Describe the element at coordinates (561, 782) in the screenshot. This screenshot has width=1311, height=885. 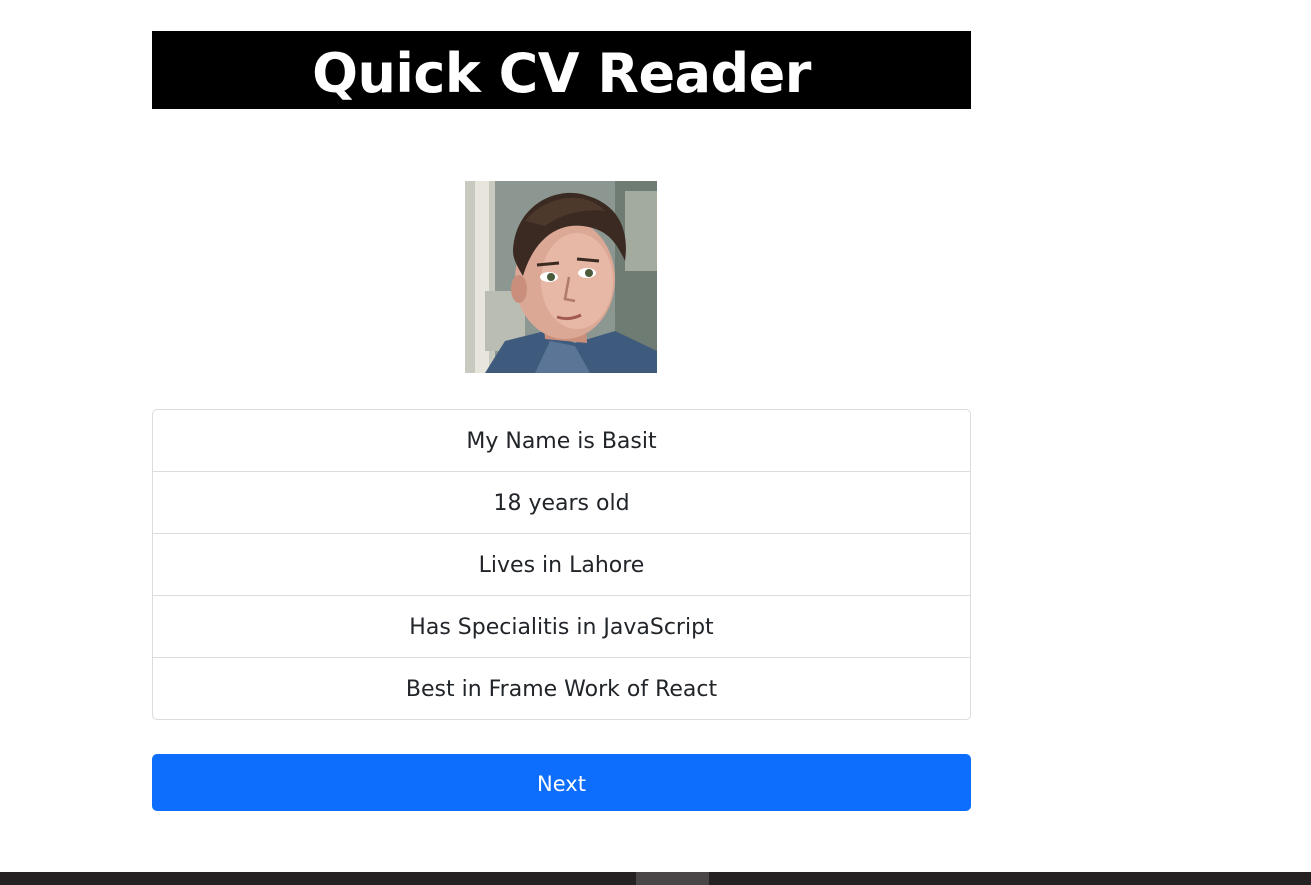
I see `next-button: Next` at that location.